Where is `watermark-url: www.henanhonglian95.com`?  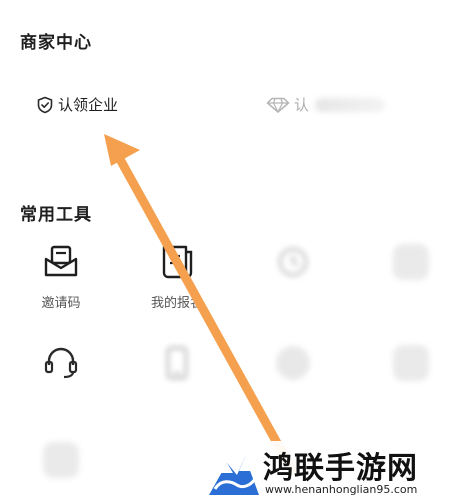 watermark-url: www.henanhonglian95.com is located at coordinates (341, 489).